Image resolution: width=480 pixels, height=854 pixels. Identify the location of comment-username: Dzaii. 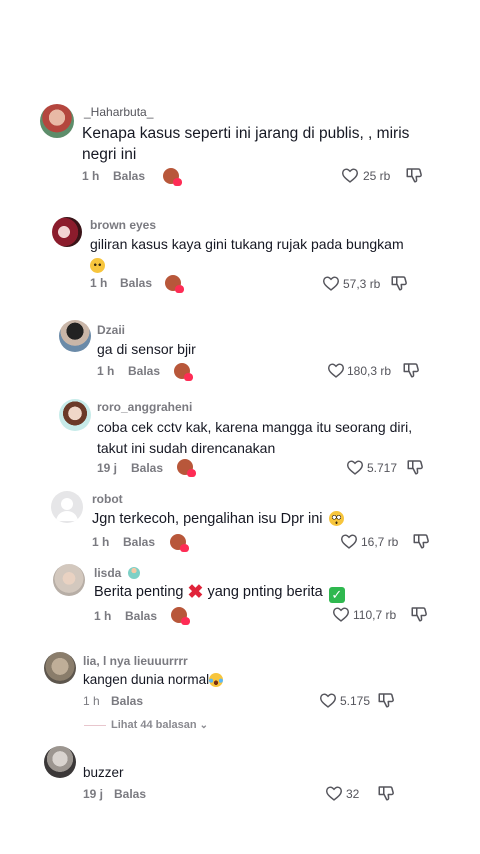
(111, 330).